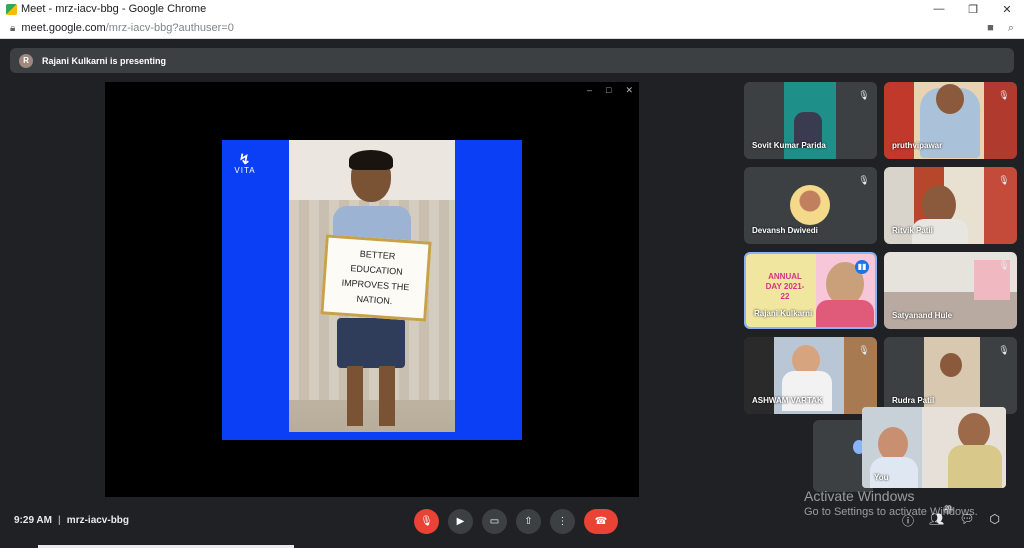 The image size is (1024, 548). Describe the element at coordinates (912, 230) in the screenshot. I see `participant-name: Ritvik Patil` at that location.